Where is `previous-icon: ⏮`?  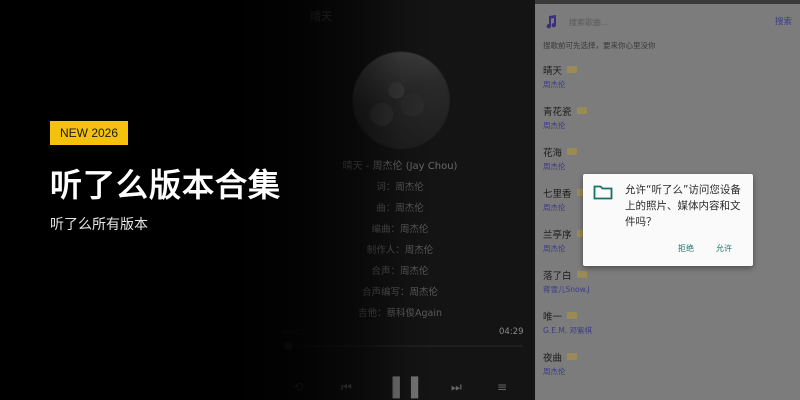
previous-icon: ⏮ is located at coordinates (346, 387).